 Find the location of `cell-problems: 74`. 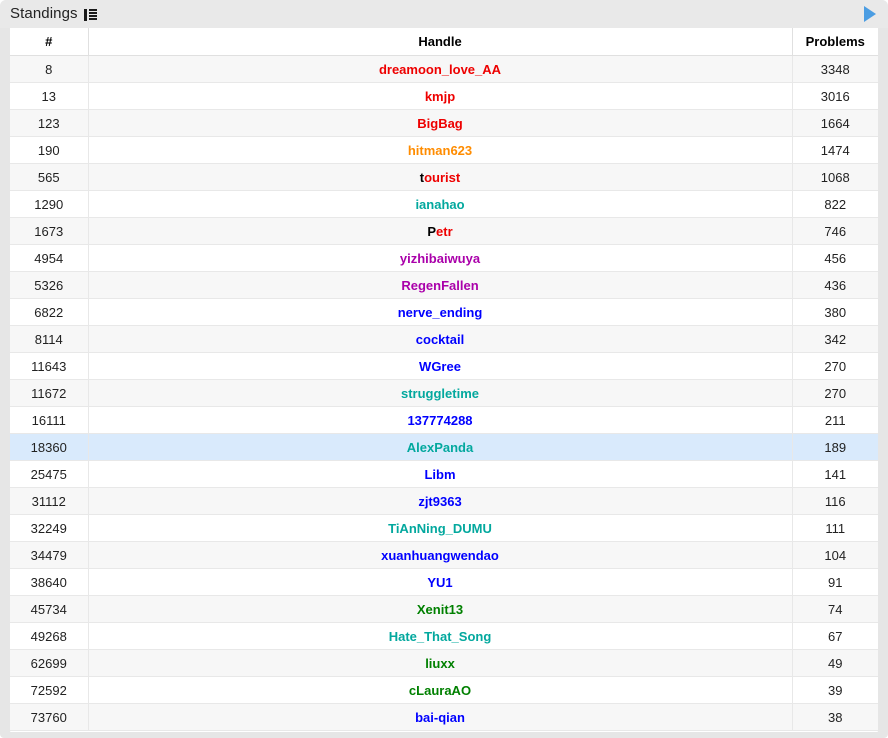

cell-problems: 74 is located at coordinates (835, 609).